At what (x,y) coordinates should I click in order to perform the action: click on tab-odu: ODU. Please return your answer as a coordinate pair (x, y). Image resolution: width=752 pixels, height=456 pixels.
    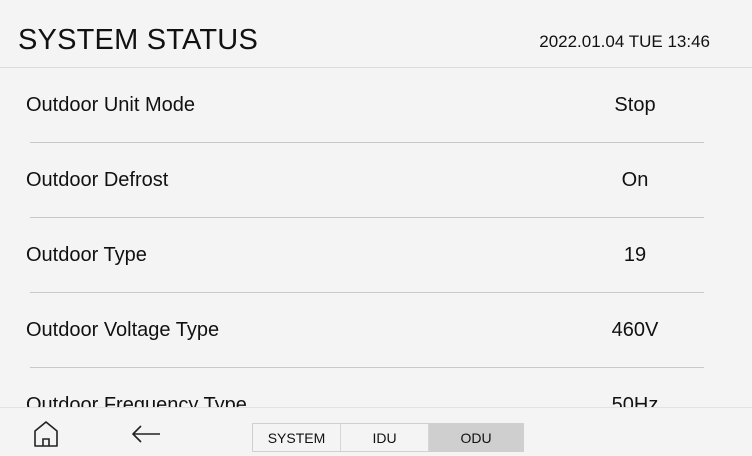
    Looking at the image, I should click on (476, 437).